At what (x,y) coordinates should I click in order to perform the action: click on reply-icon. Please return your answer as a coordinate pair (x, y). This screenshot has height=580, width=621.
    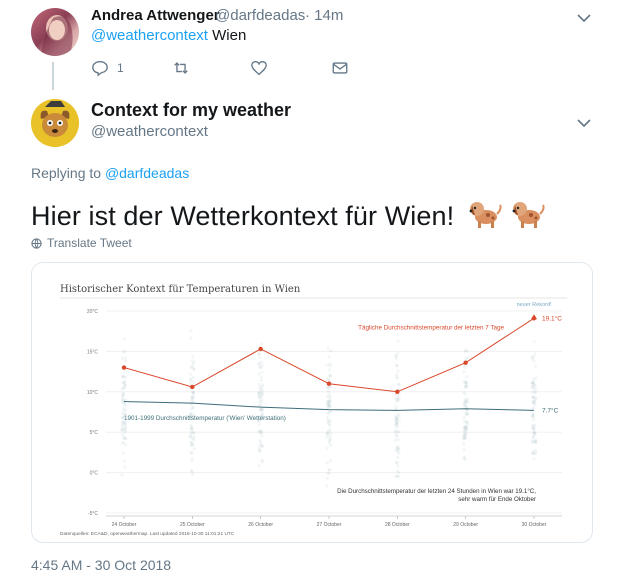
    Looking at the image, I should click on (100, 69).